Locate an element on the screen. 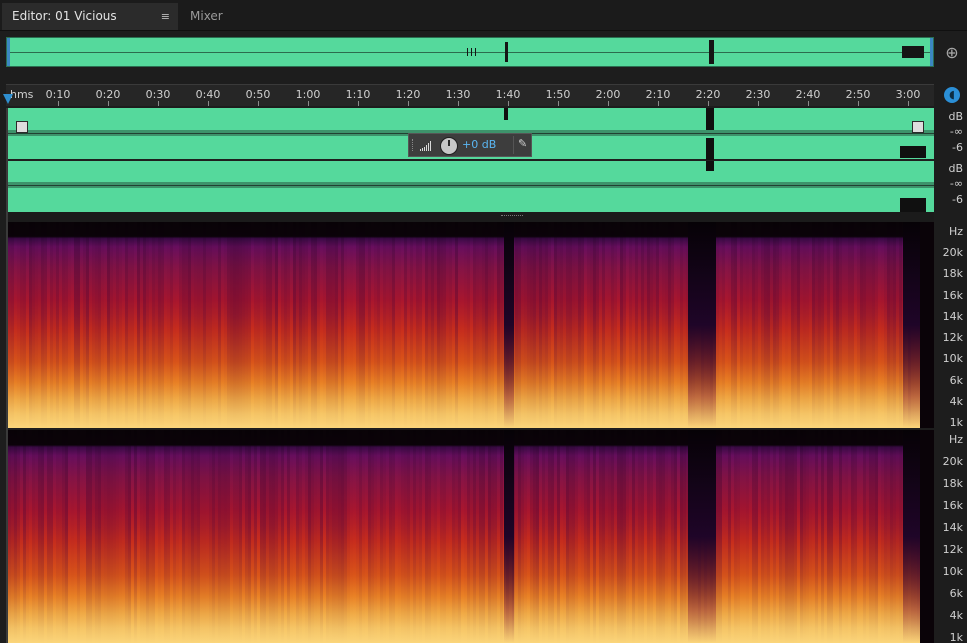  ruler-label: 0:40 is located at coordinates (208, 94).